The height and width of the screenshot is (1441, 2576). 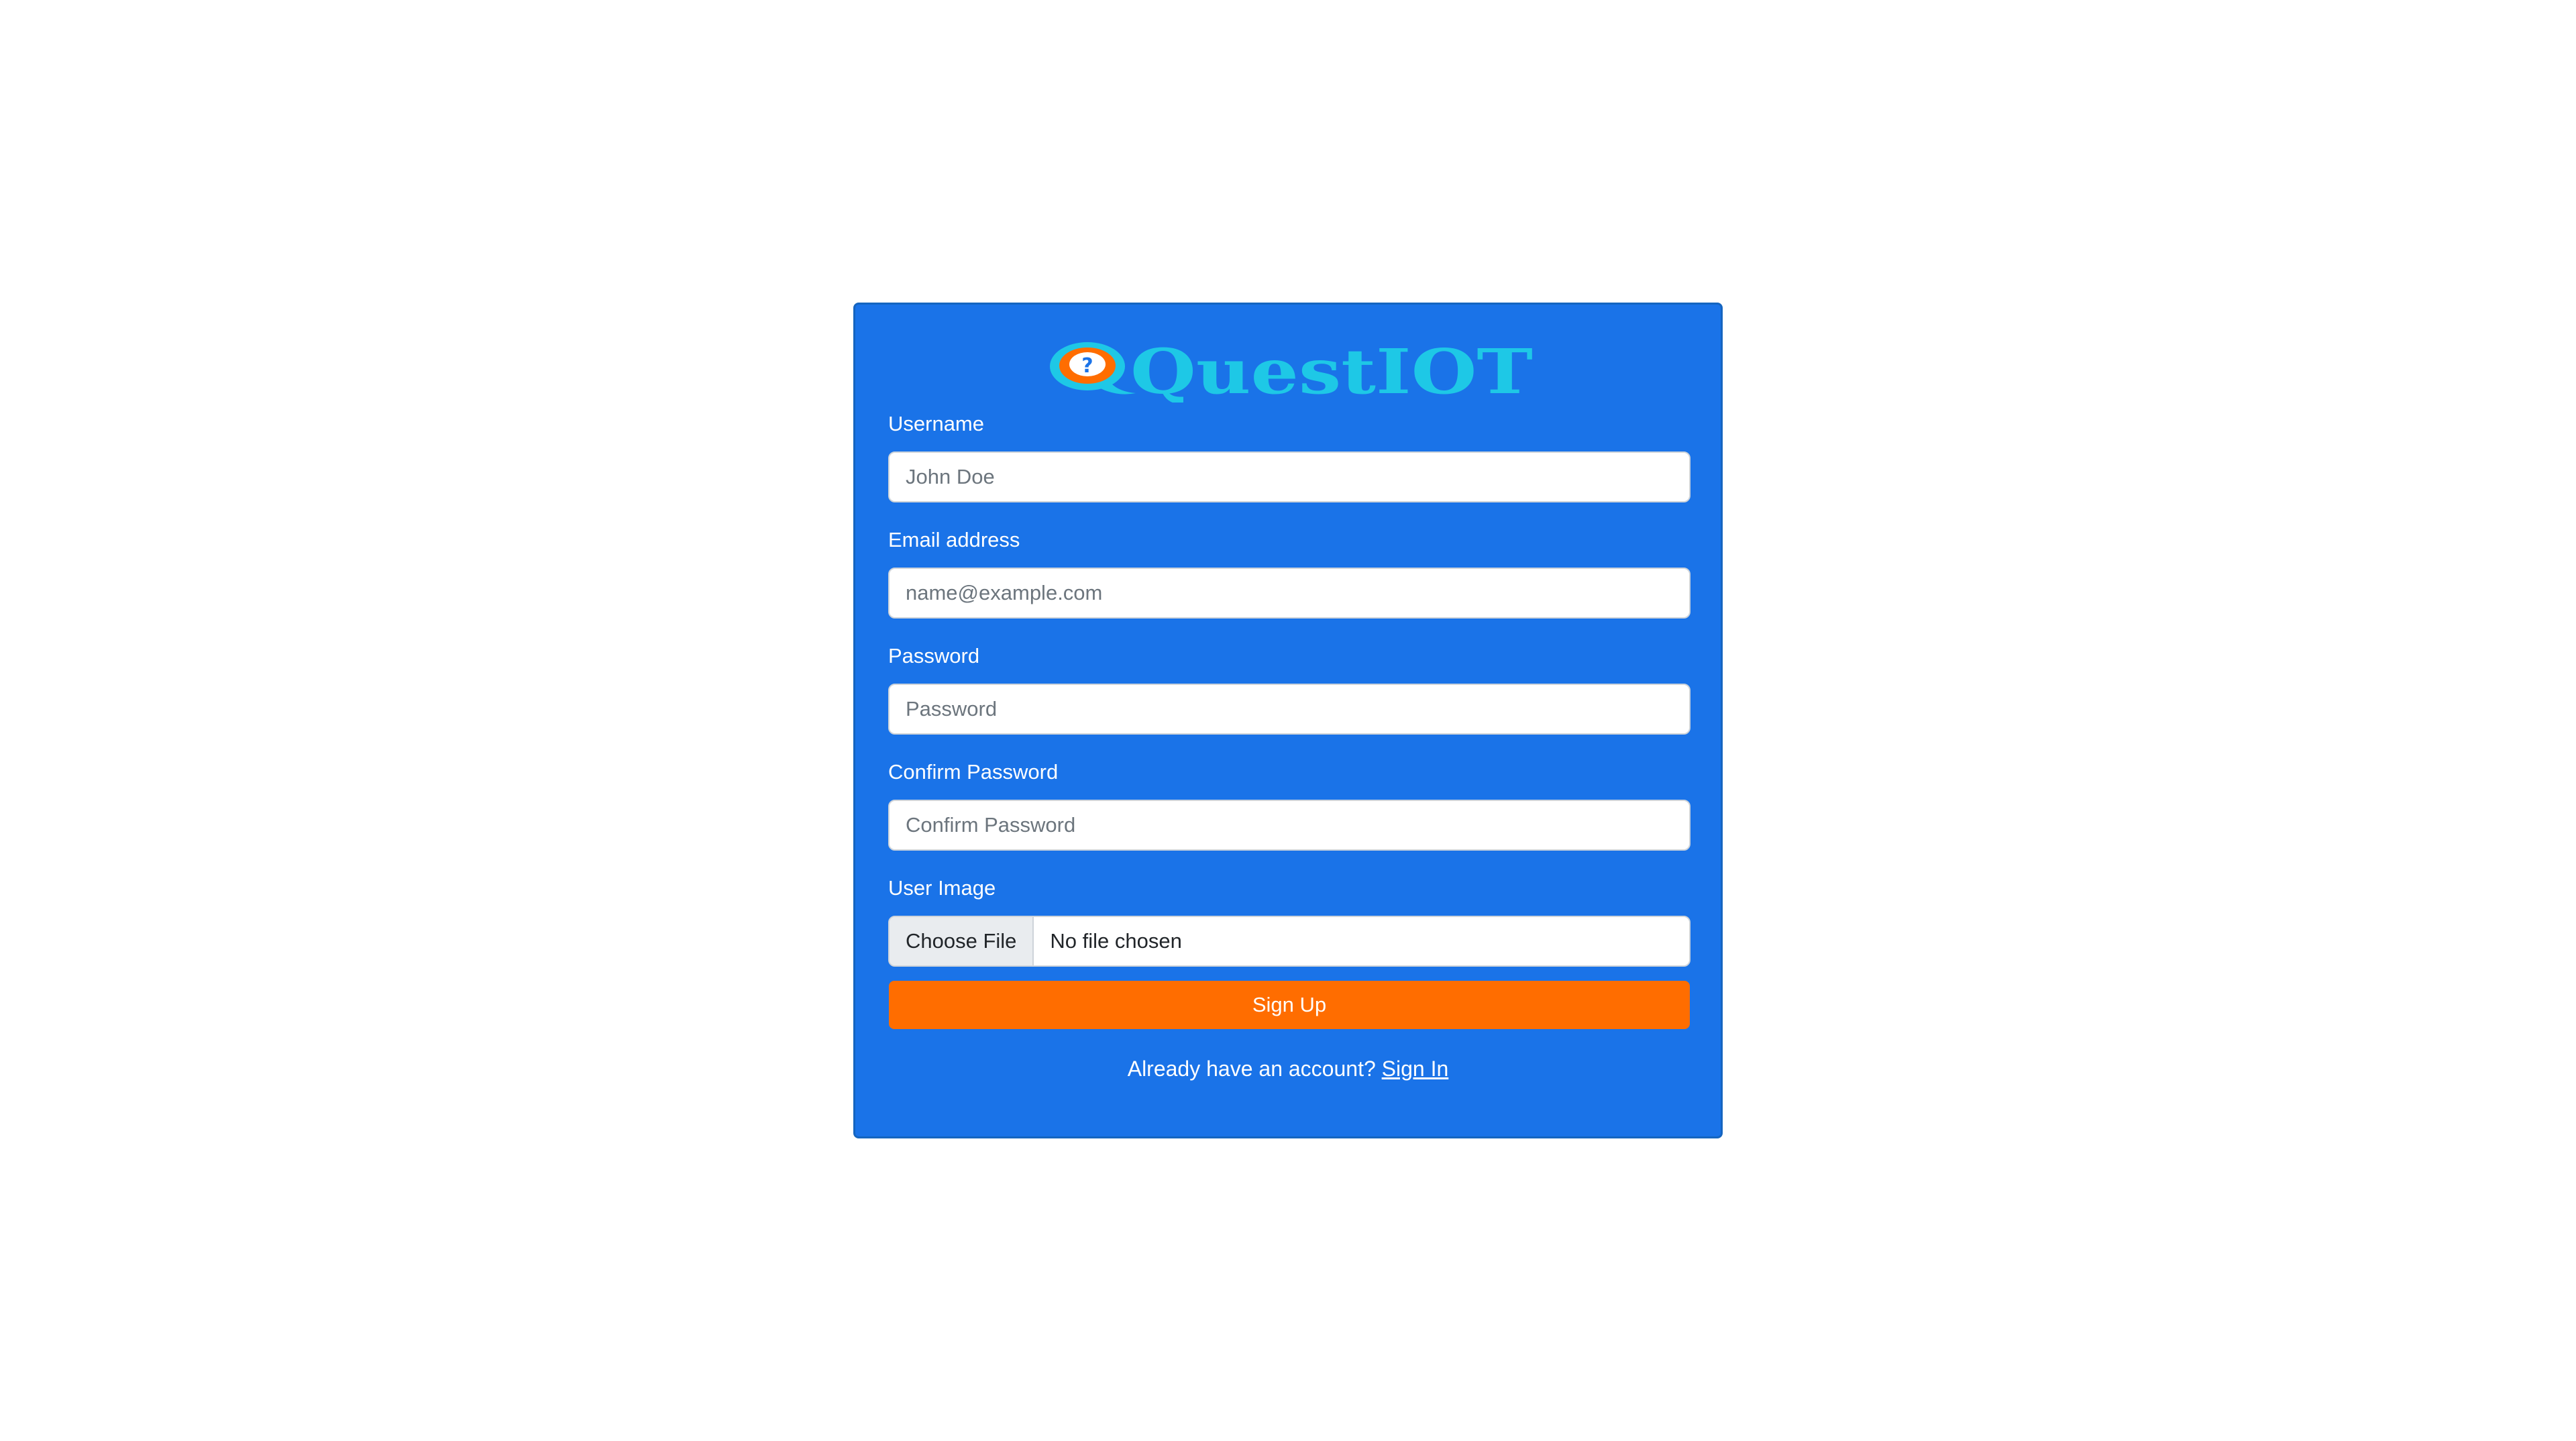 I want to click on user-image-file-input: Choose File No file chosen, so click(x=1289, y=941).